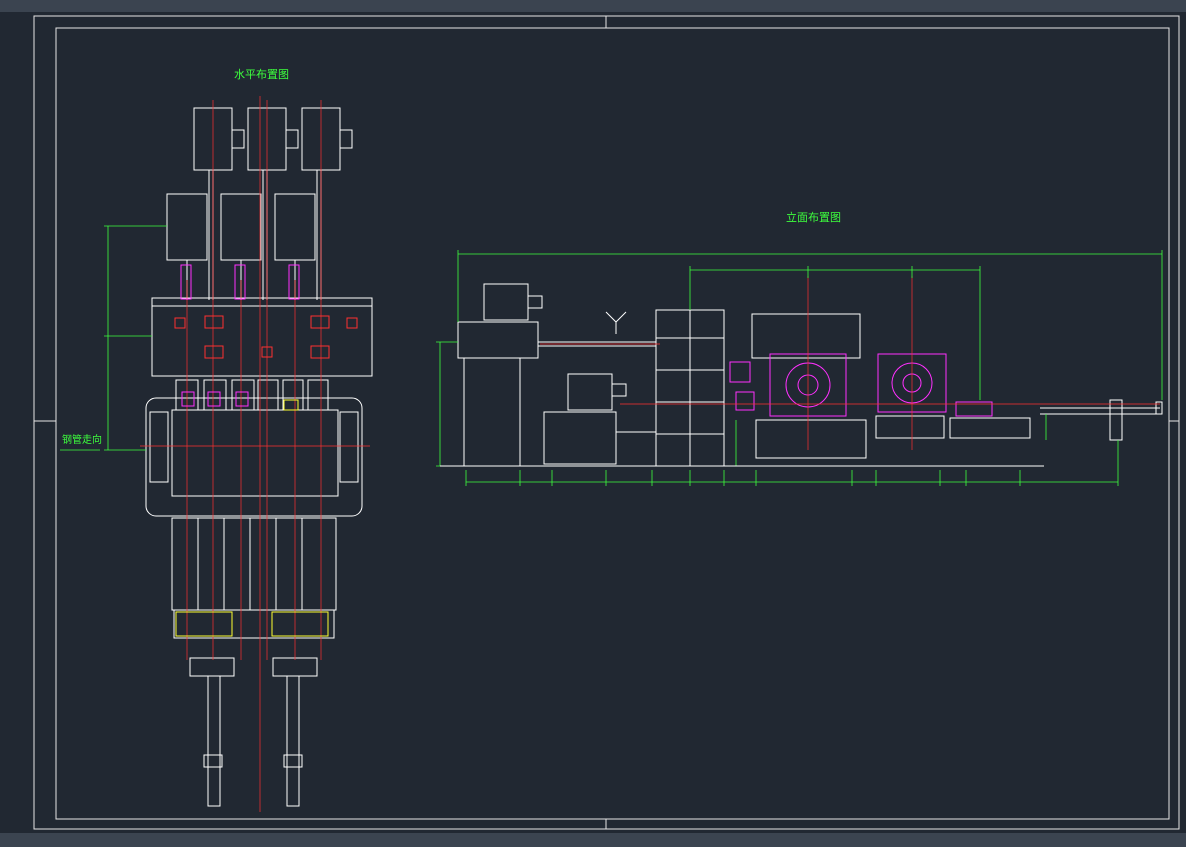  What do you see at coordinates (593, 840) in the screenshot?
I see `bottom-status-strip` at bounding box center [593, 840].